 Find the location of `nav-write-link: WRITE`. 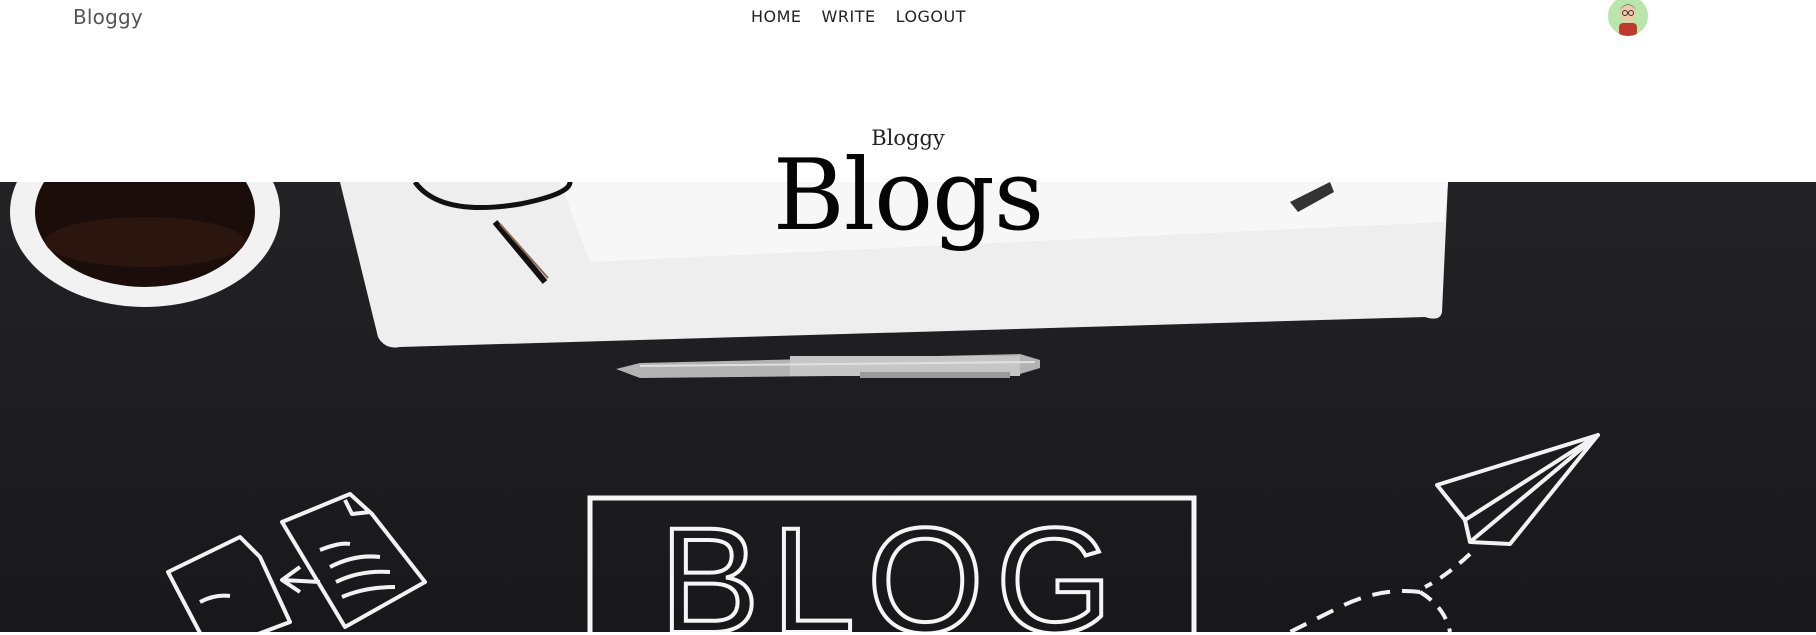

nav-write-link: WRITE is located at coordinates (849, 16).